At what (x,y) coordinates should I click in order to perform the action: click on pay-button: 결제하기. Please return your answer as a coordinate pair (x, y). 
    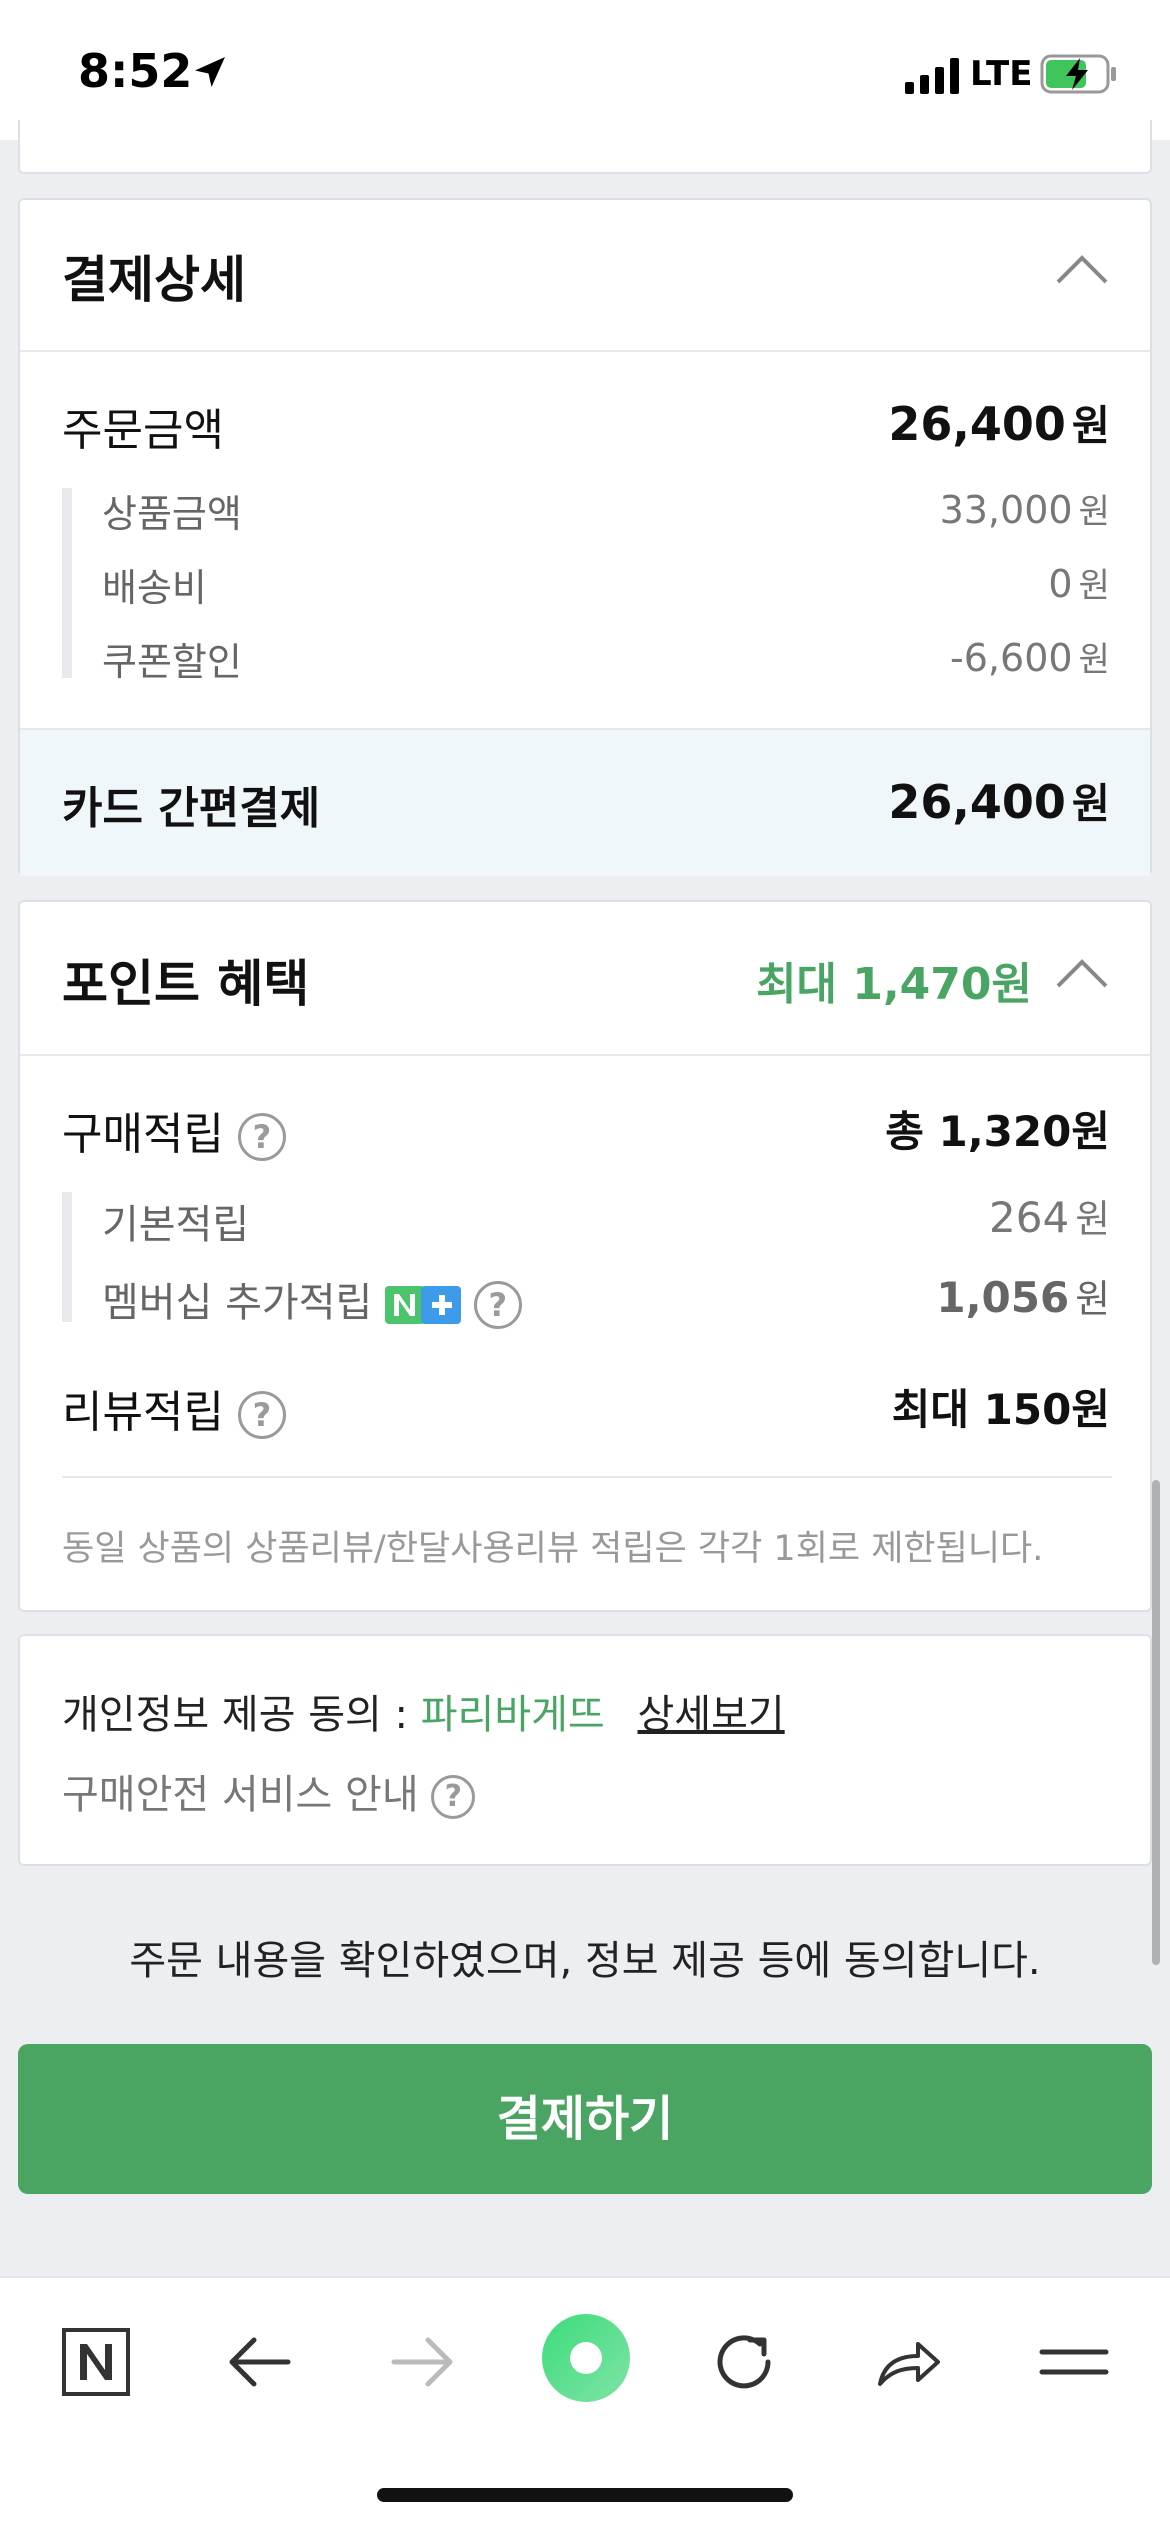
    Looking at the image, I should click on (585, 2119).